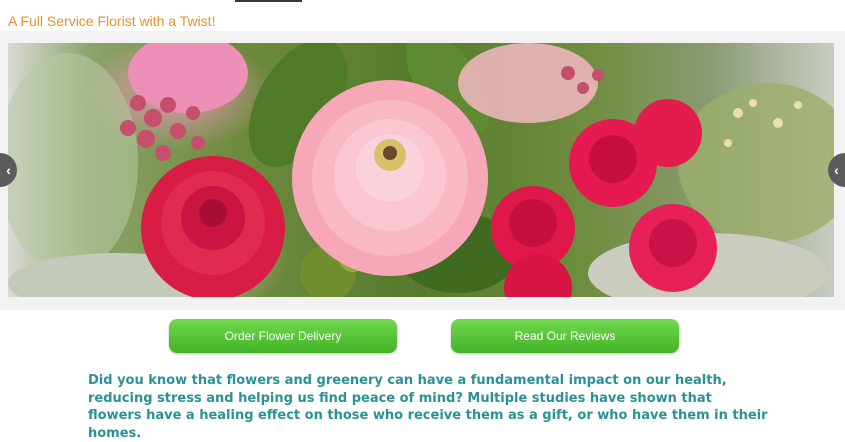 The width and height of the screenshot is (845, 442). What do you see at coordinates (268, 1) in the screenshot?
I see `top-divider` at bounding box center [268, 1].